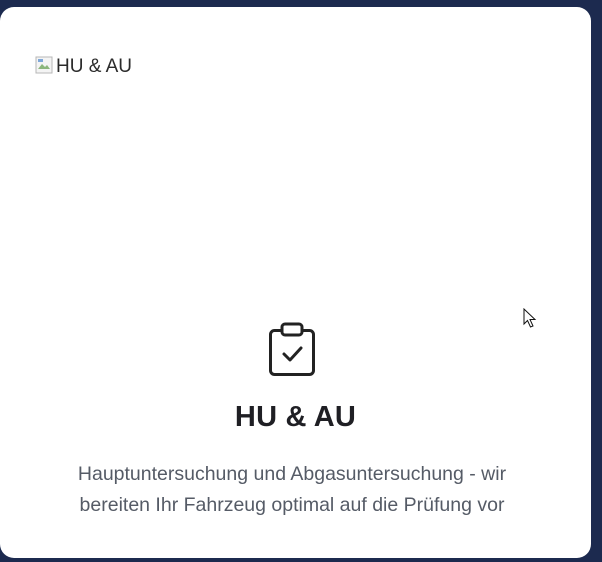 The width and height of the screenshot is (602, 562). Describe the element at coordinates (292, 349) in the screenshot. I see `clipboard-check-icon` at that location.